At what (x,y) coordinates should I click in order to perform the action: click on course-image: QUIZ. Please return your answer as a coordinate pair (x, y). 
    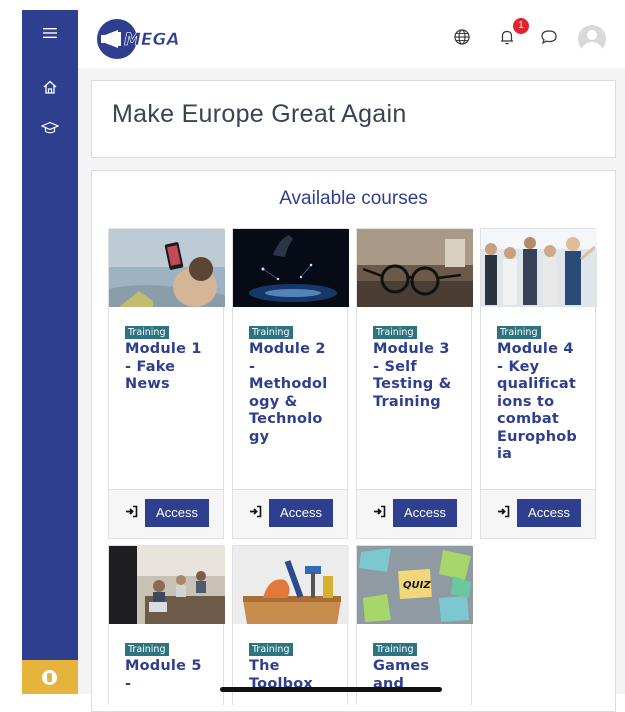
    Looking at the image, I should click on (415, 585).